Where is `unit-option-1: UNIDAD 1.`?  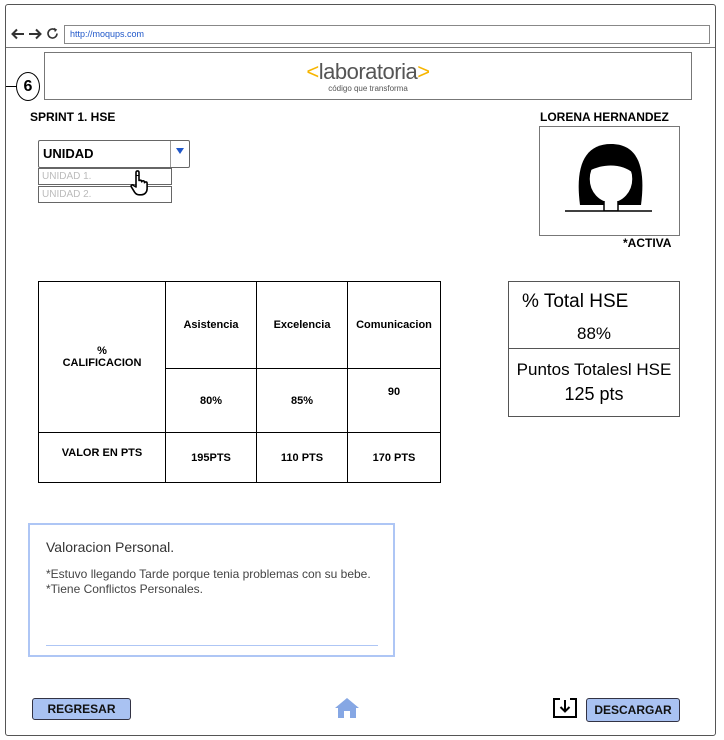
unit-option-1: UNIDAD 1. is located at coordinates (105, 176).